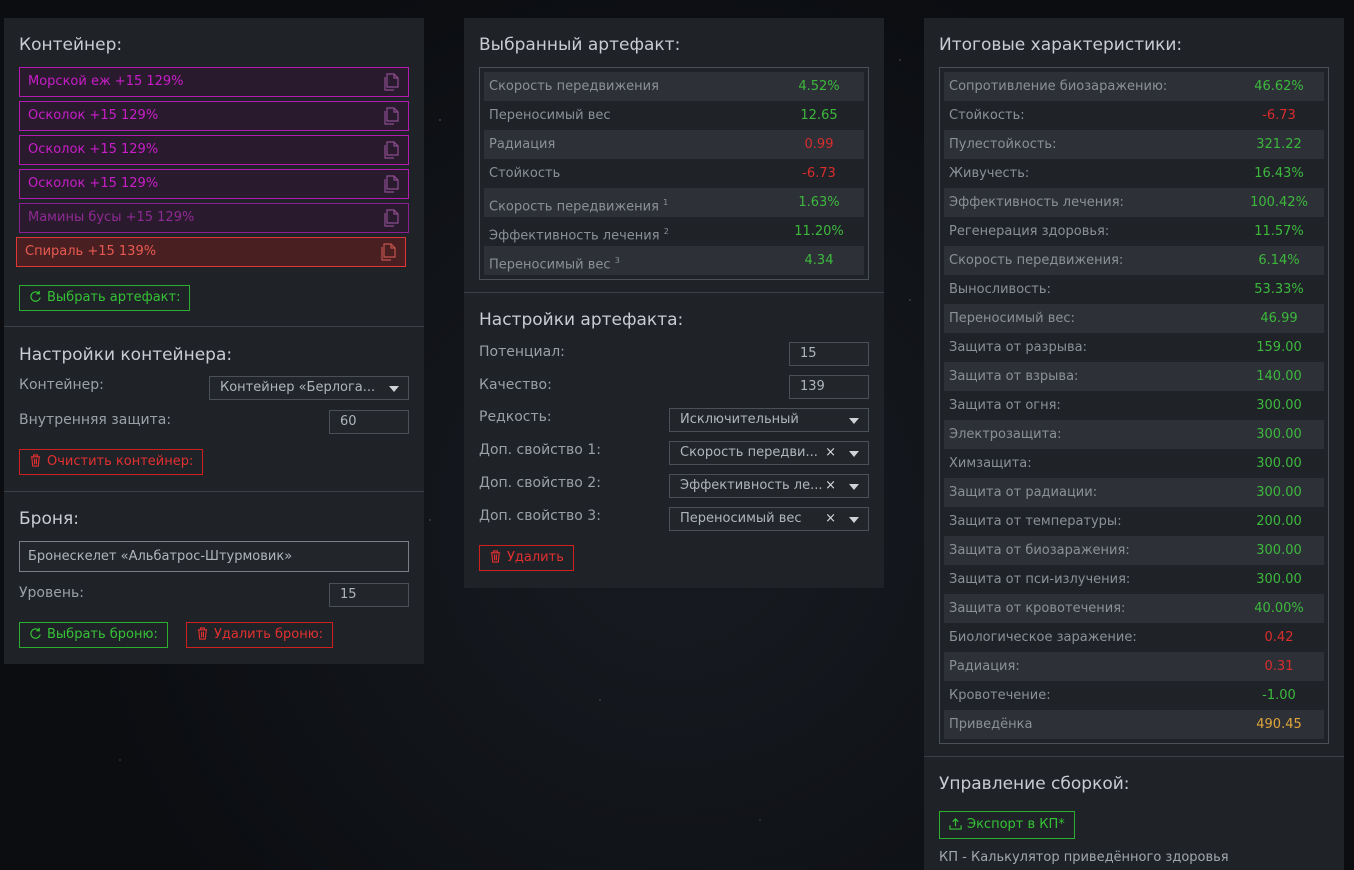 The image size is (1354, 870). I want to click on stat-row: Стойкость: -6.73, so click(1134, 115).